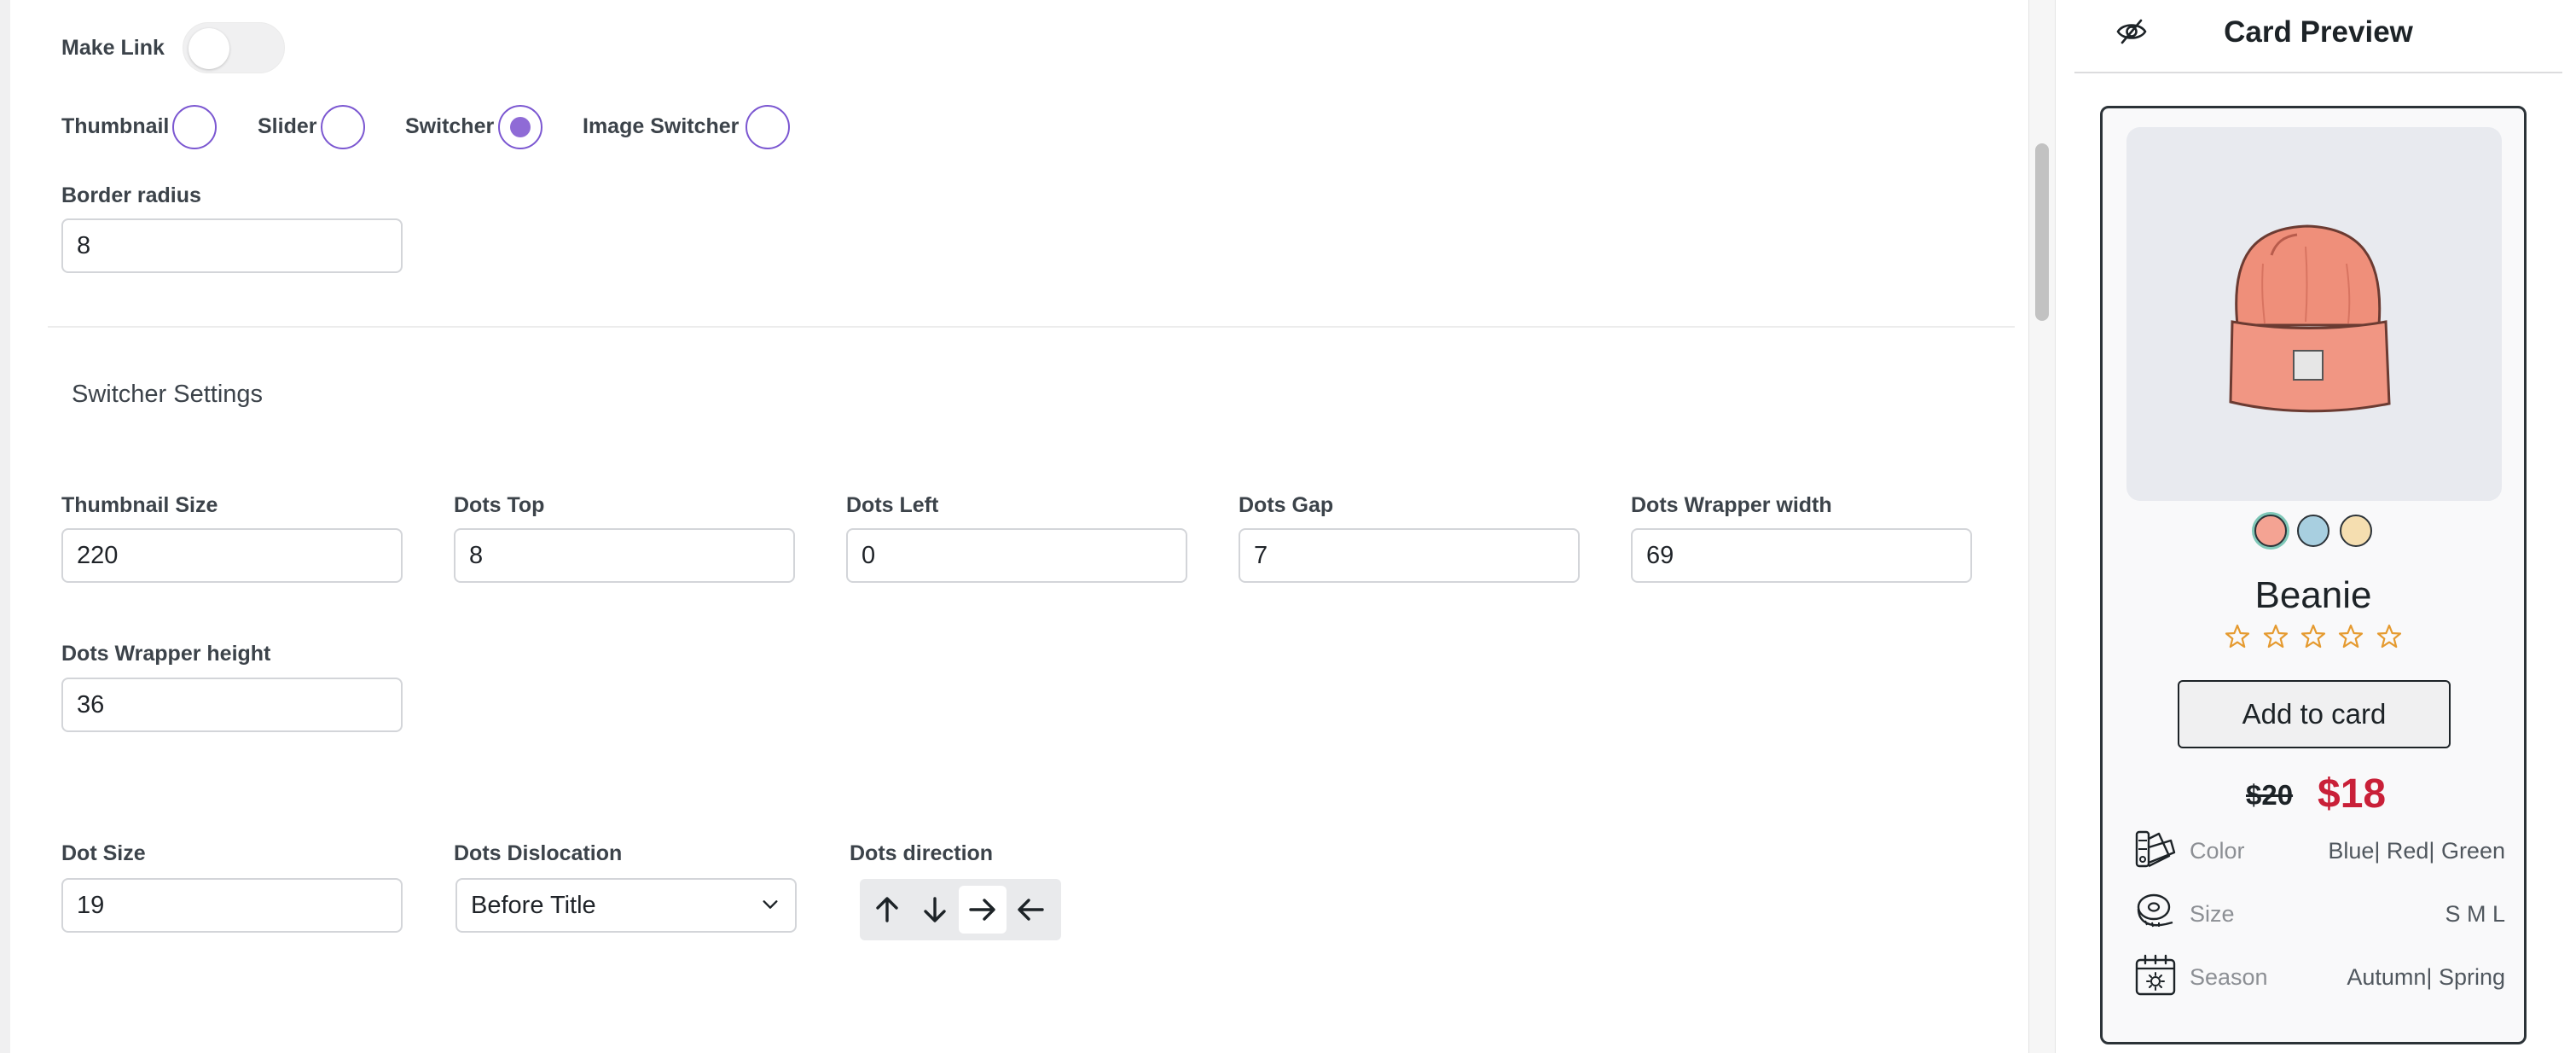 The image size is (2576, 1053). I want to click on attribute-name: Size, so click(2212, 914).